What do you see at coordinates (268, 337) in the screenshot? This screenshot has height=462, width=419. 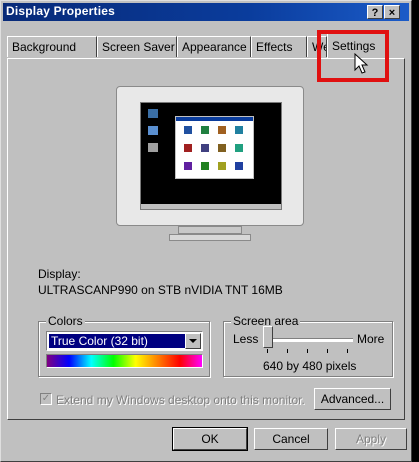 I see `screen-area-slider-thumb` at bounding box center [268, 337].